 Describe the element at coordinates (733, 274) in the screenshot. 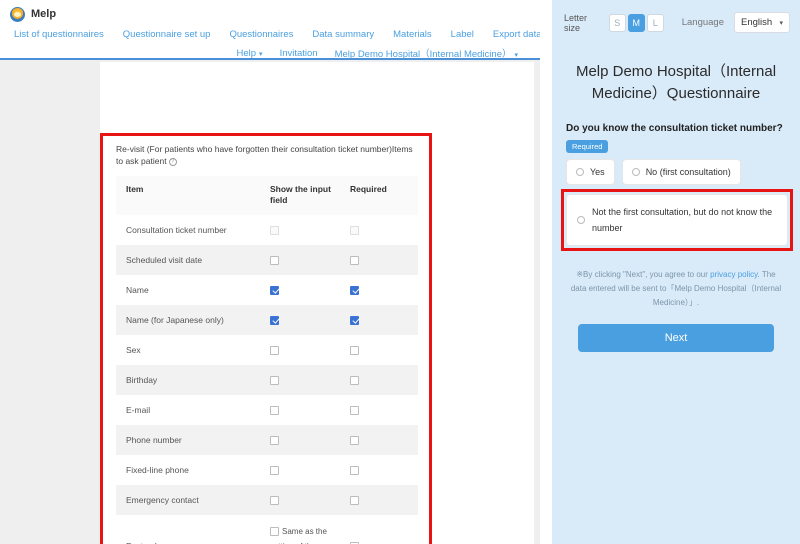

I see `privacy-policy-link: privacy policy` at that location.